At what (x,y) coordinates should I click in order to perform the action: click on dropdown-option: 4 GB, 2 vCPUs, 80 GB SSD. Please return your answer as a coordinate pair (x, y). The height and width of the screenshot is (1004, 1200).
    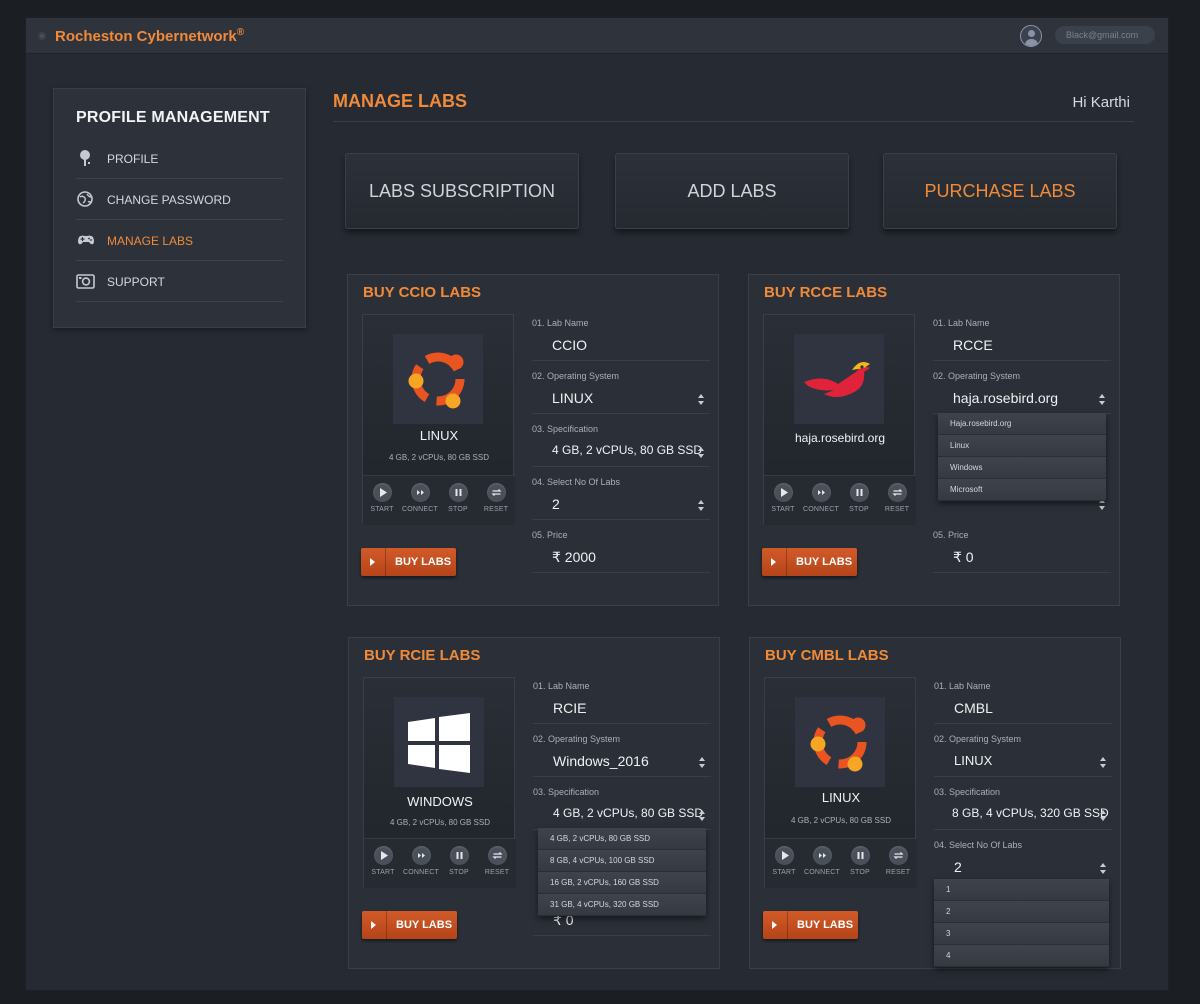
    Looking at the image, I should click on (622, 839).